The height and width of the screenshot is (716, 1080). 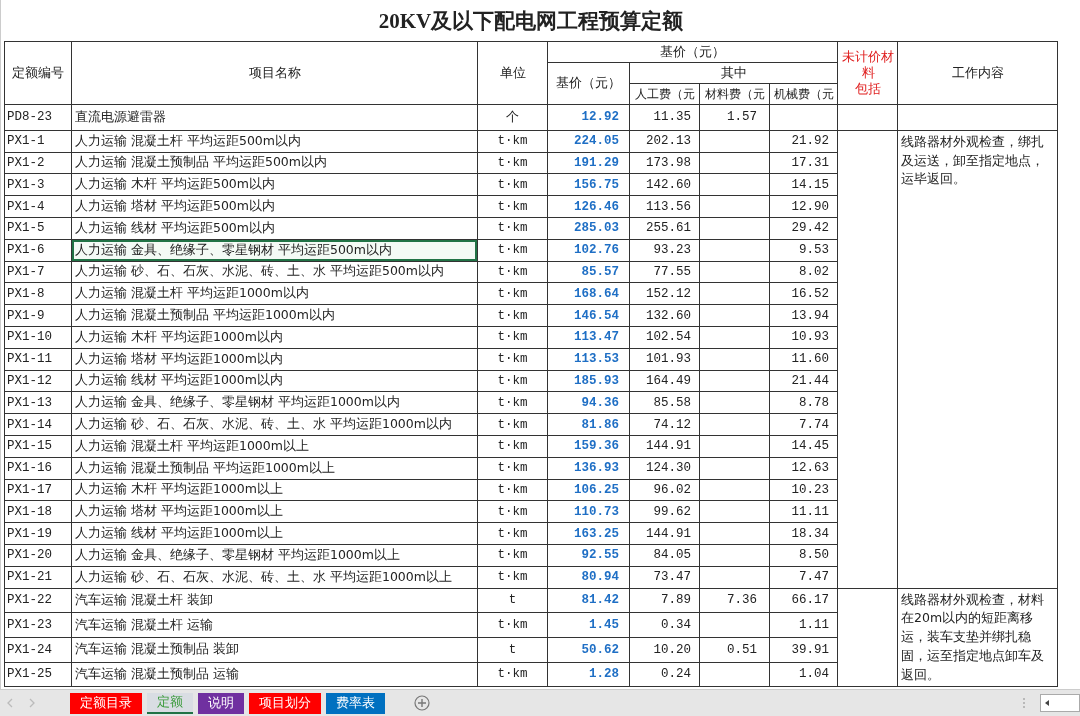 I want to click on table-cell: PX1-13, so click(x=38, y=402).